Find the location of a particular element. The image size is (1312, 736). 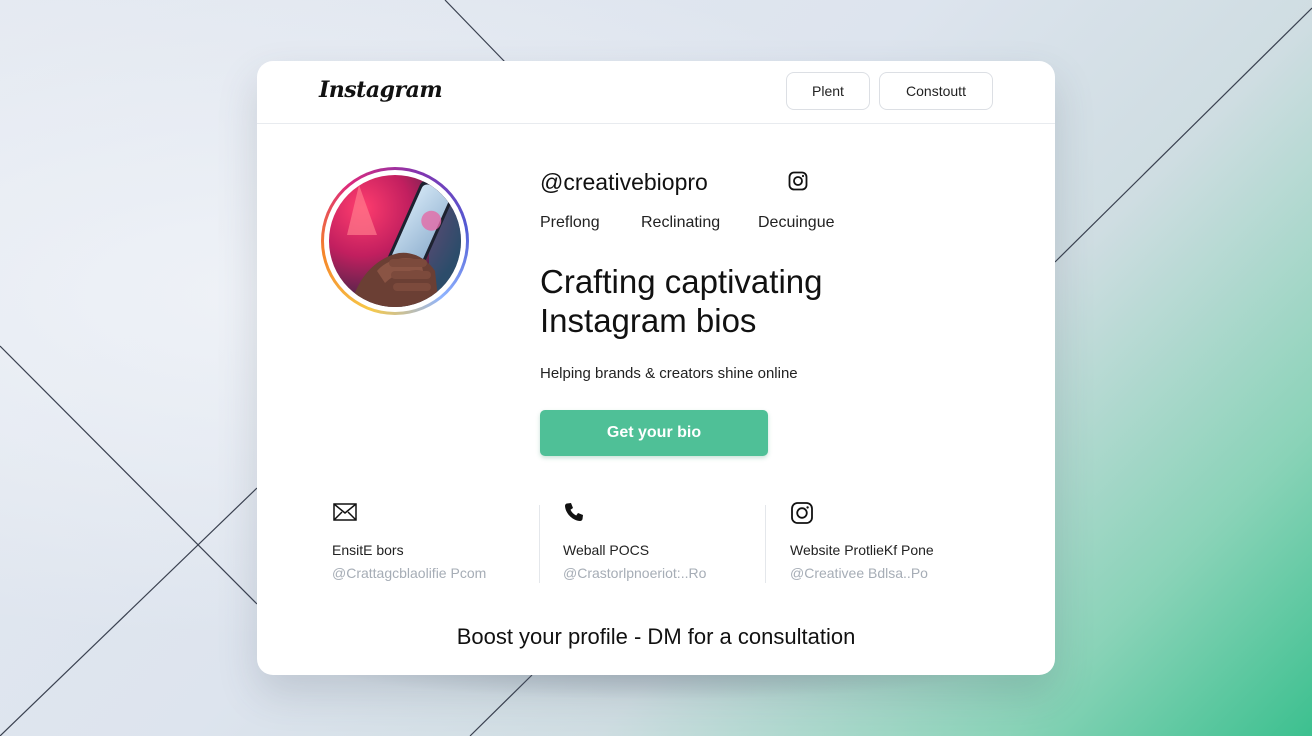

top-bar: Instagram Plent Constoutt is located at coordinates (656, 92).